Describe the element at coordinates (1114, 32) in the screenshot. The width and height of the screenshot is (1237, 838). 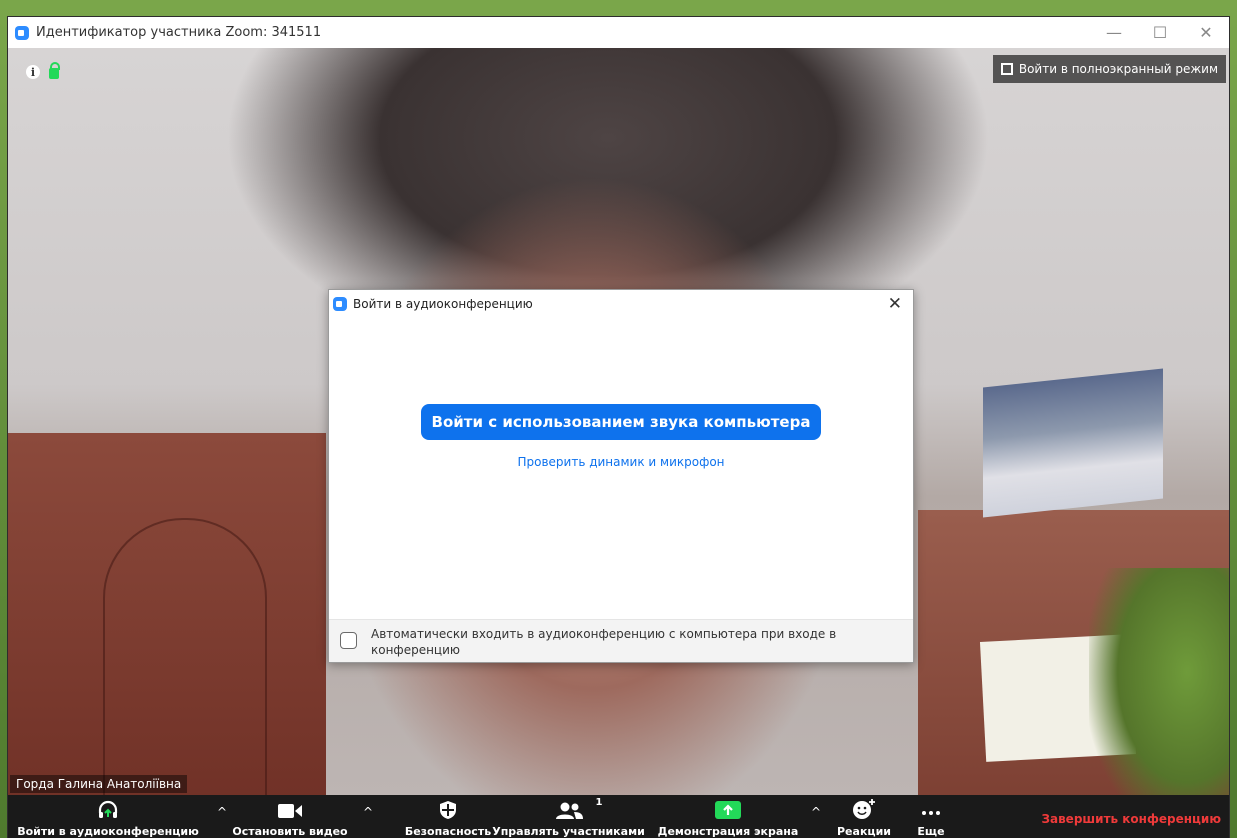
I see `minimize-button: —` at that location.